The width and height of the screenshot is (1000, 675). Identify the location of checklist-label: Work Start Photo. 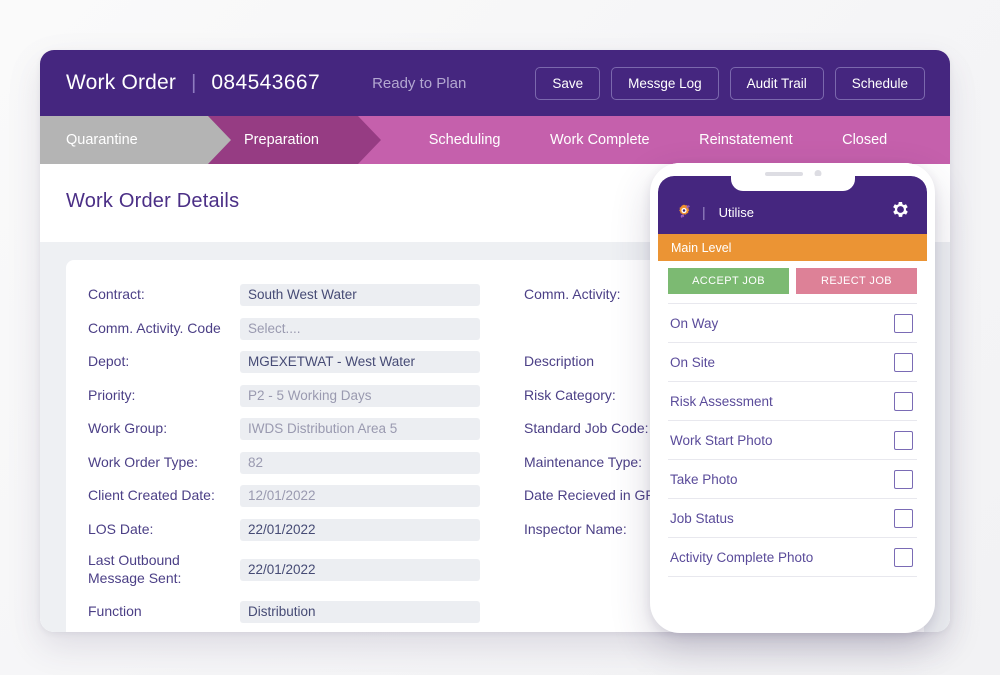
(721, 440).